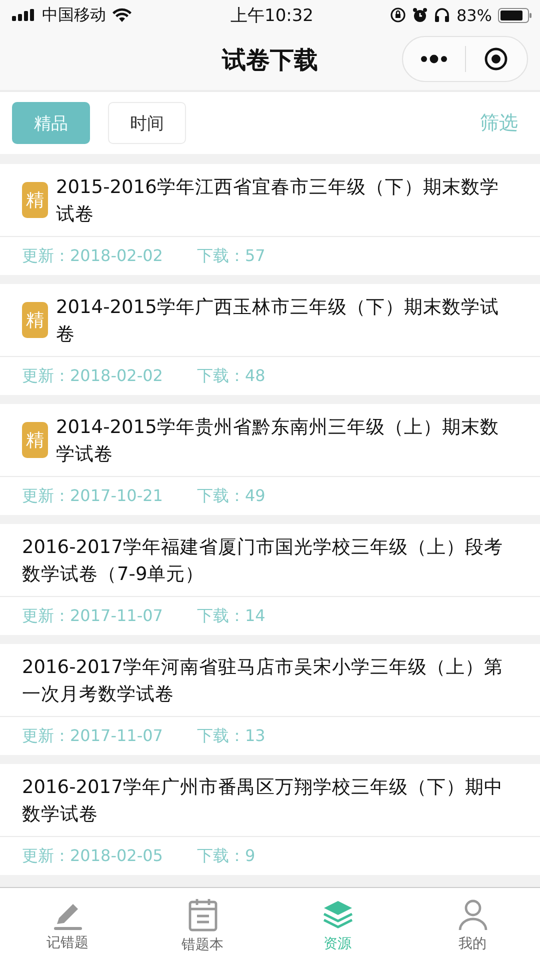 This screenshot has height=960, width=540. I want to click on paper-card: 精 2014-2015学年广西玉林市三年级（下）期末数学试卷 更新：2018-02-02 下载：48, so click(270, 339).